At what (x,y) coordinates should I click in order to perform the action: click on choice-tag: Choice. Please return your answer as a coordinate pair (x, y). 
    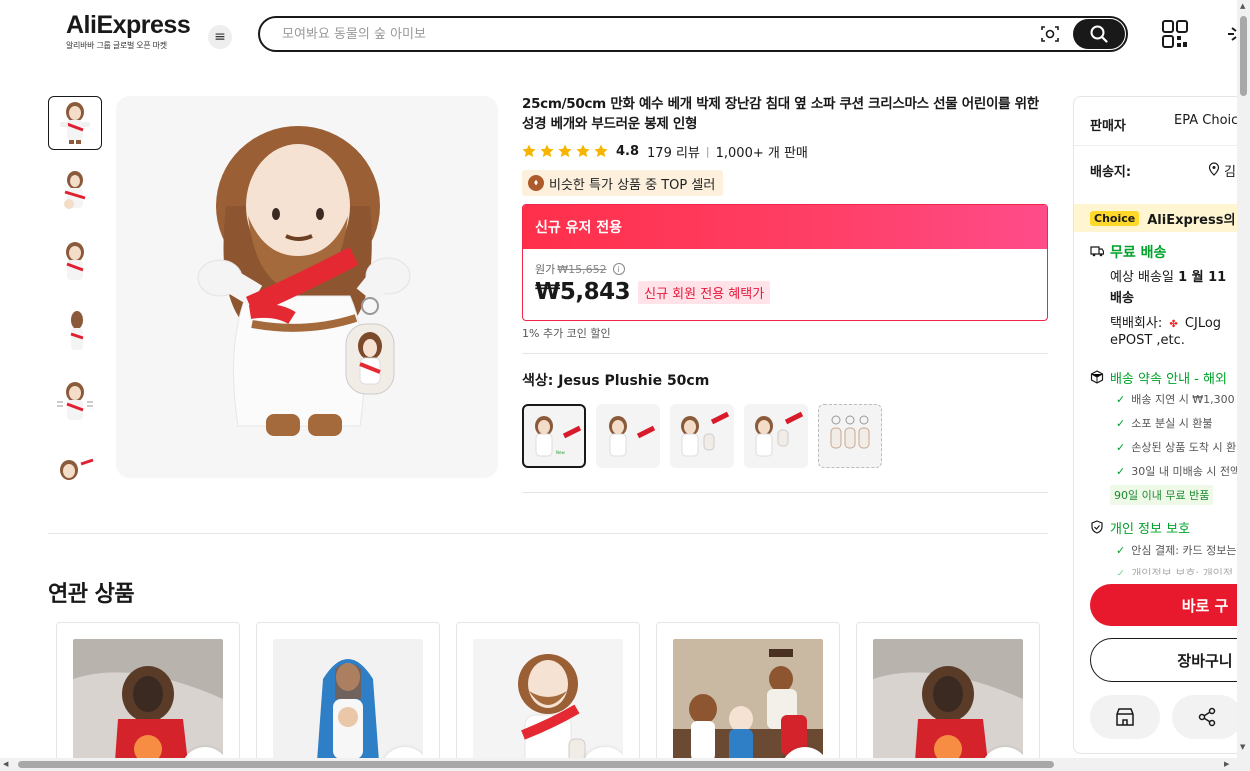
    Looking at the image, I should click on (1115, 218).